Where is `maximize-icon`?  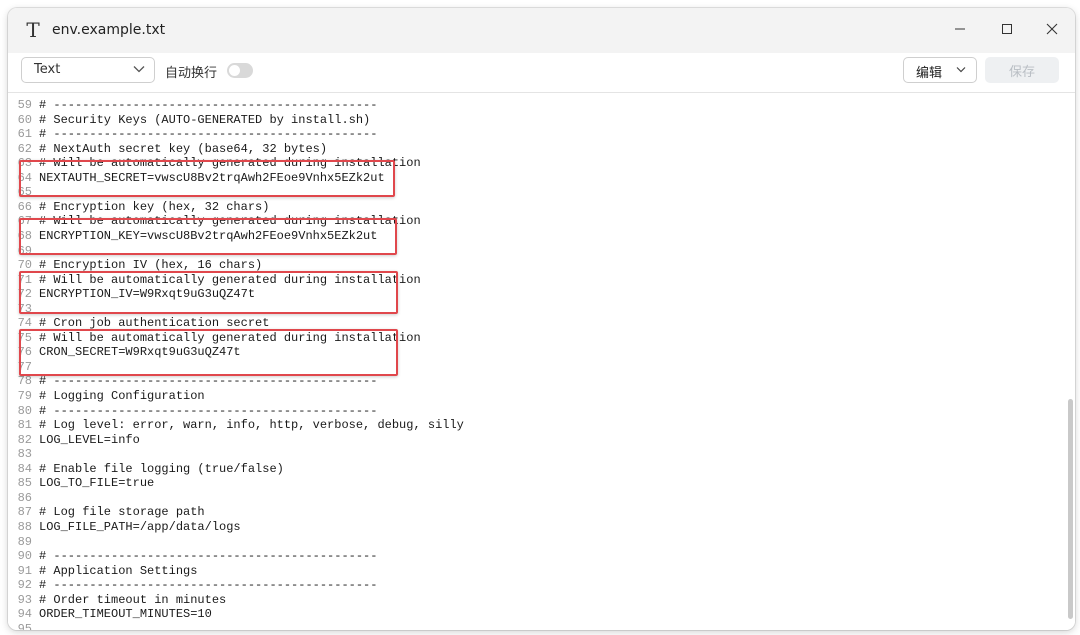
maximize-icon is located at coordinates (1007, 29).